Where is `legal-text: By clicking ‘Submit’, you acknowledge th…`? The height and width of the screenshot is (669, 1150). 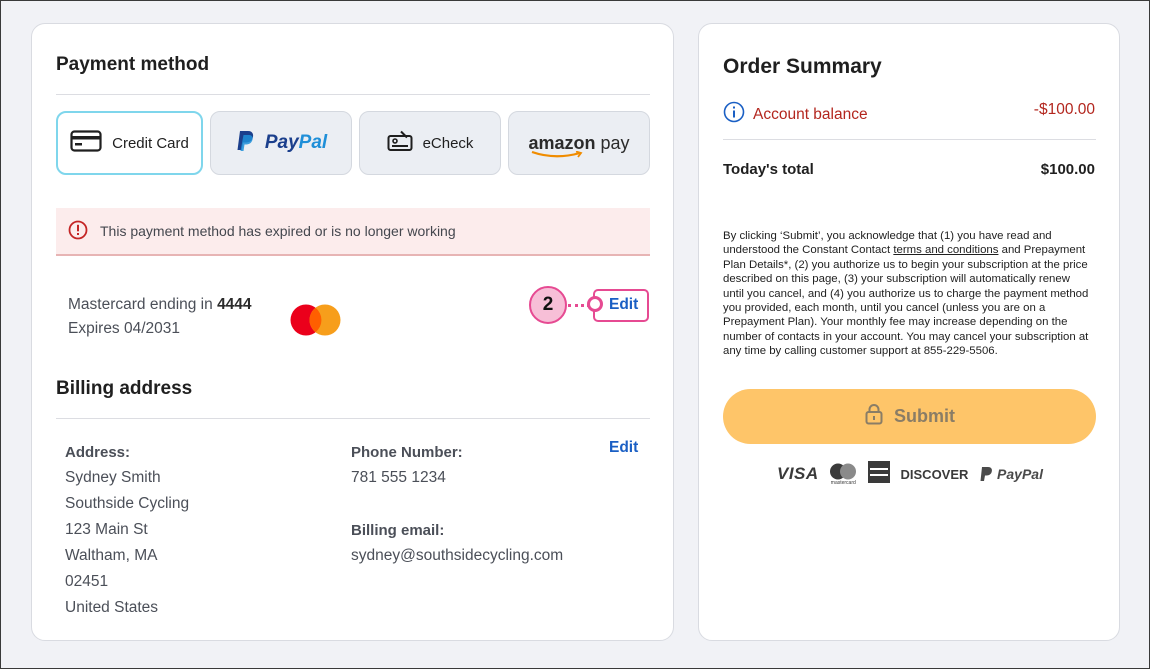 legal-text: By clicking ‘Submit’, you acknowledge th… is located at coordinates (906, 294).